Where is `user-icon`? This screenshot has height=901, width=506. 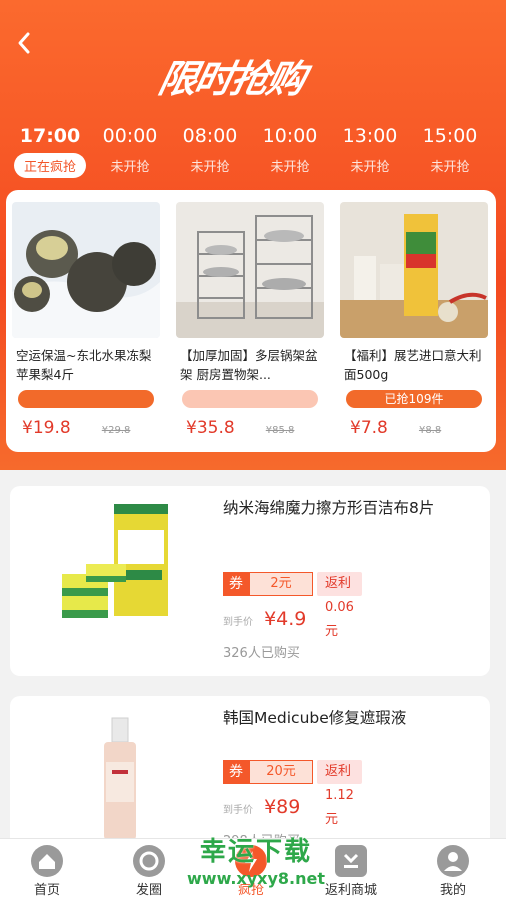
user-icon is located at coordinates (453, 861).